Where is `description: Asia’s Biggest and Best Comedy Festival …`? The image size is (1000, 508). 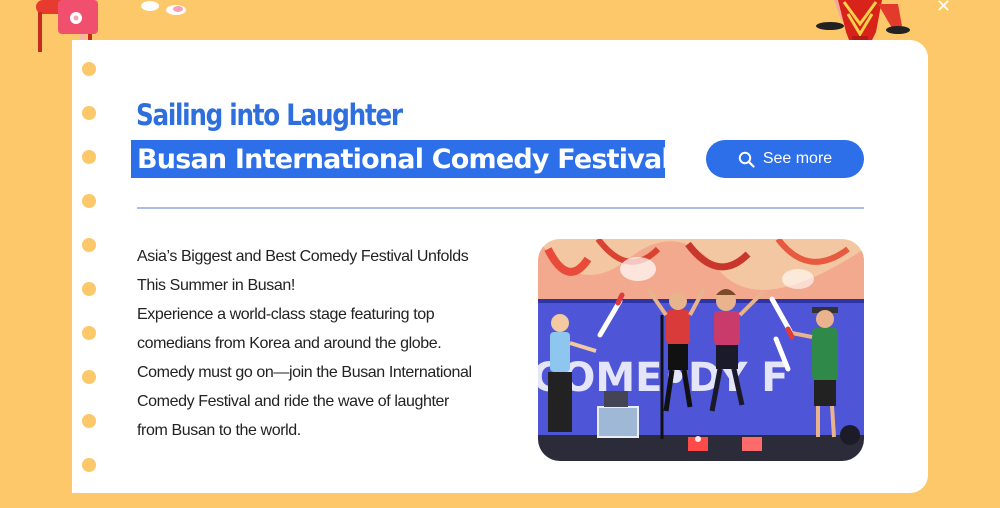 description: Asia’s Biggest and Best Comedy Festival … is located at coordinates (324, 343).